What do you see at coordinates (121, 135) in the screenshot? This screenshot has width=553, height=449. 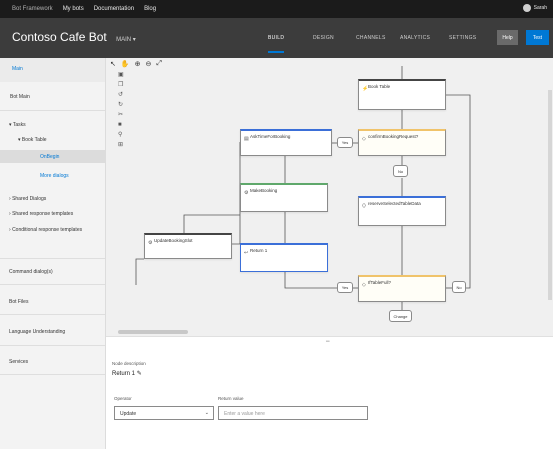 I see `link-icon: ⚲` at bounding box center [121, 135].